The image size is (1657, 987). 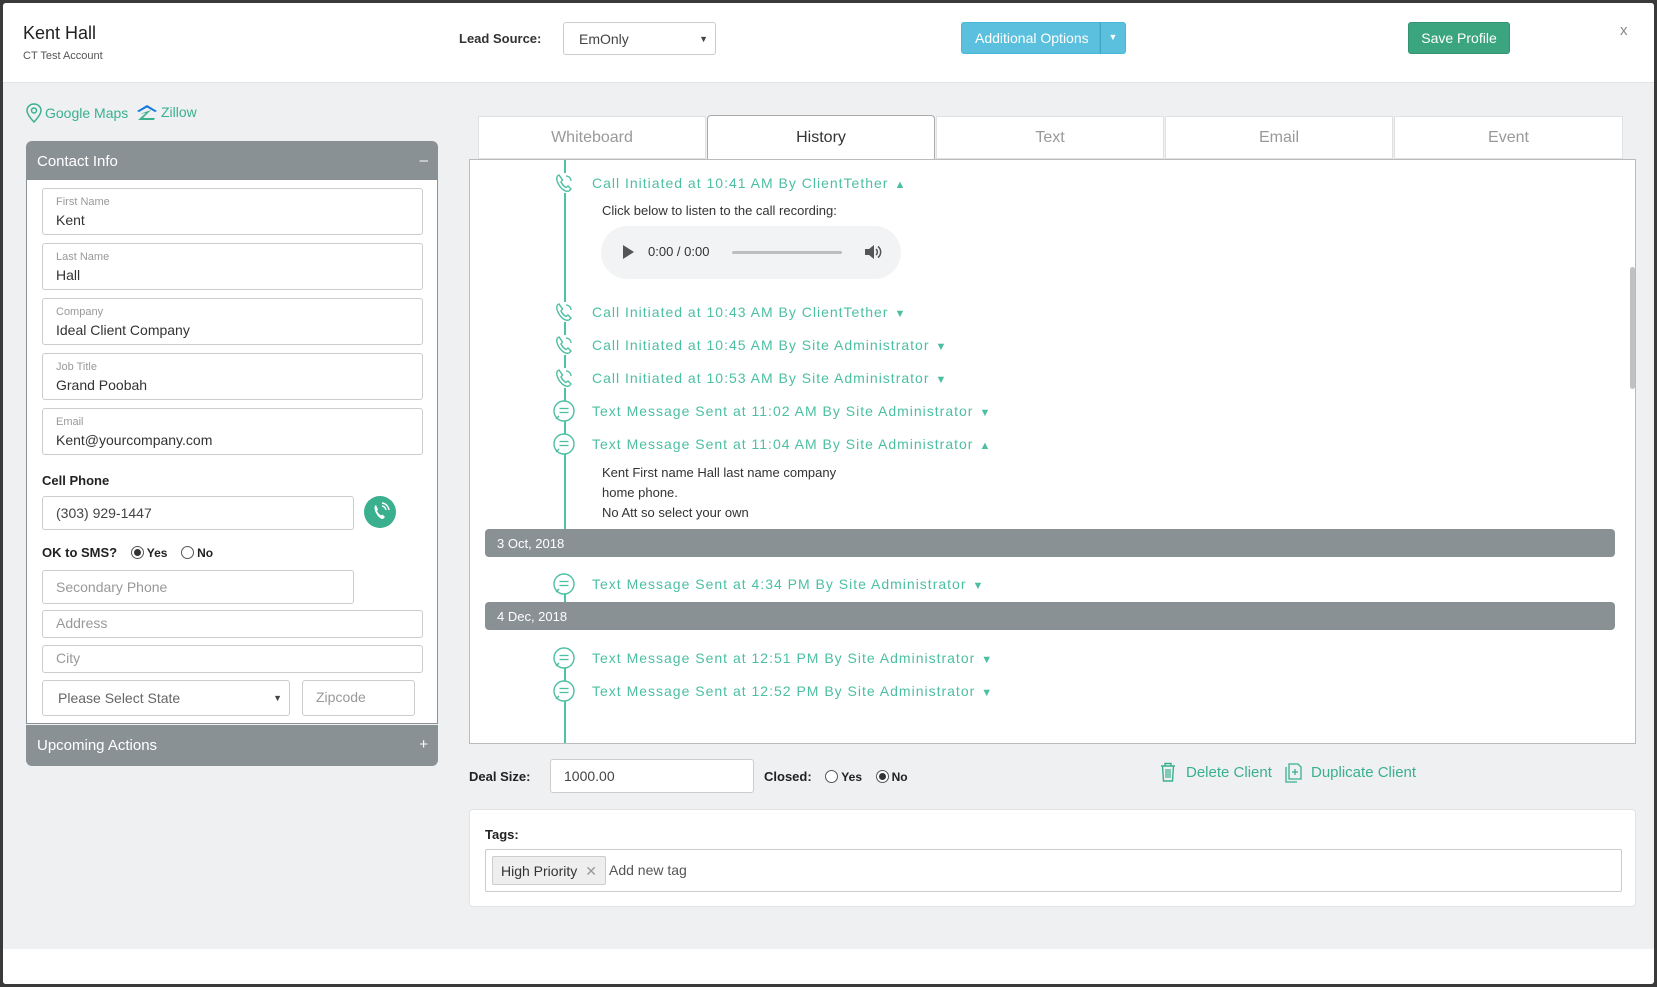 I want to click on tab-history: History, so click(x=821, y=137).